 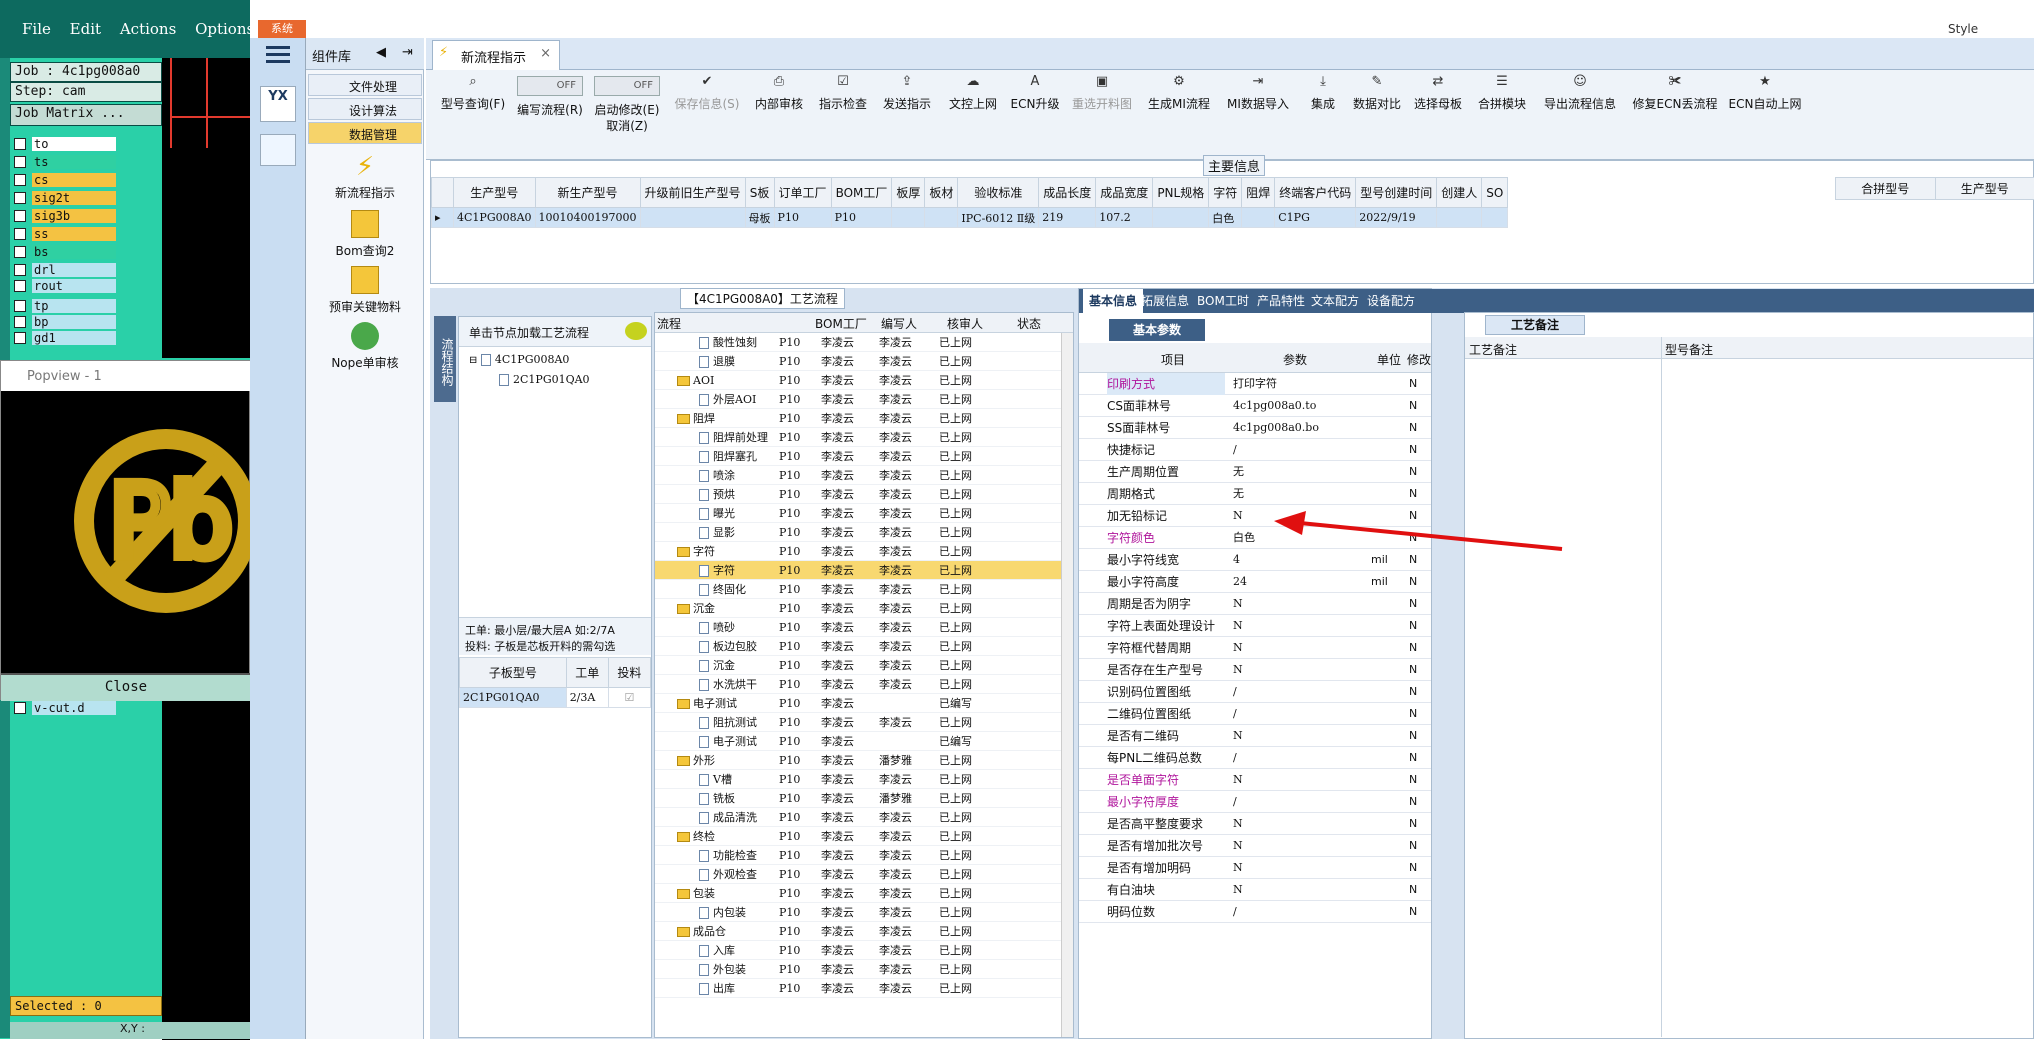 What do you see at coordinates (1211, 301) in the screenshot?
I see `basic-tab: BOM` at bounding box center [1211, 301].